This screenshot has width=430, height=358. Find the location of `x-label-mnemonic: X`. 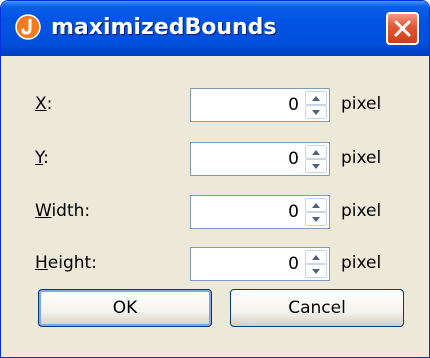

x-label-mnemonic: X is located at coordinates (41, 104).